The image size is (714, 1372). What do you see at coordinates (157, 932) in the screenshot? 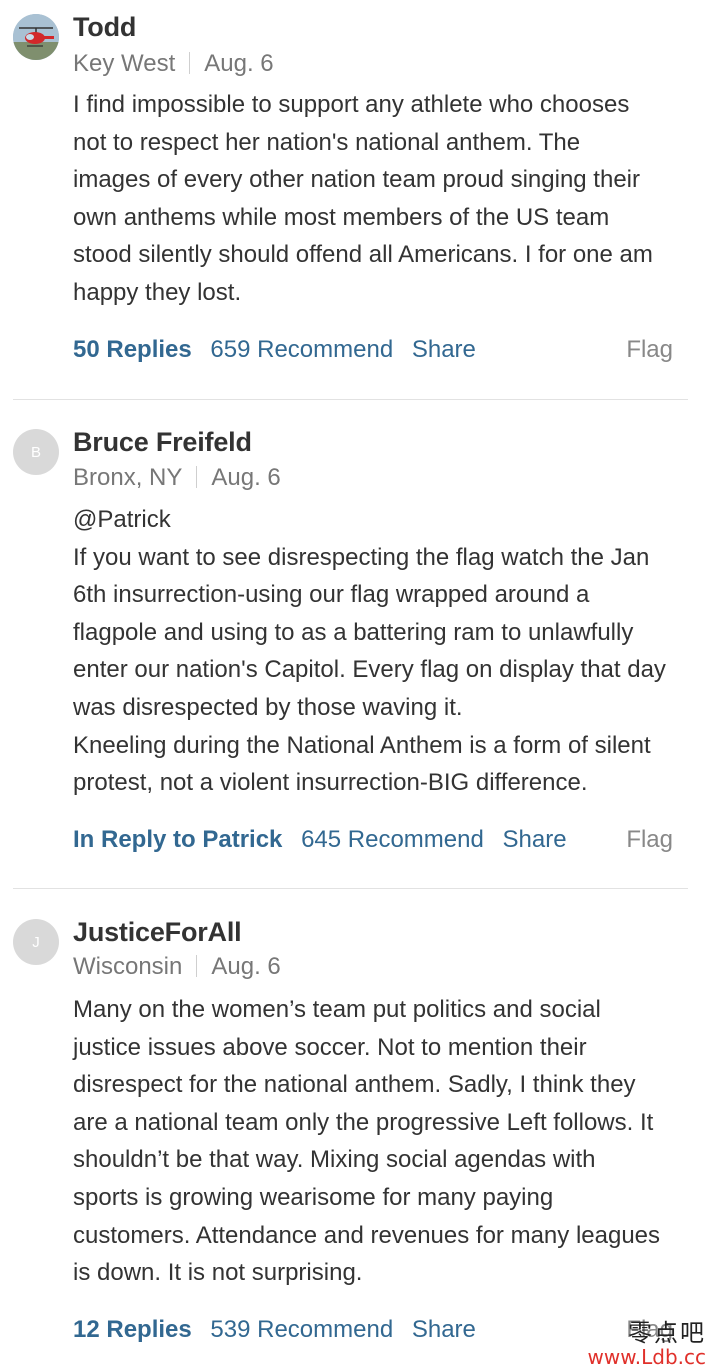
I see `comment-author: JusticeForAll` at bounding box center [157, 932].